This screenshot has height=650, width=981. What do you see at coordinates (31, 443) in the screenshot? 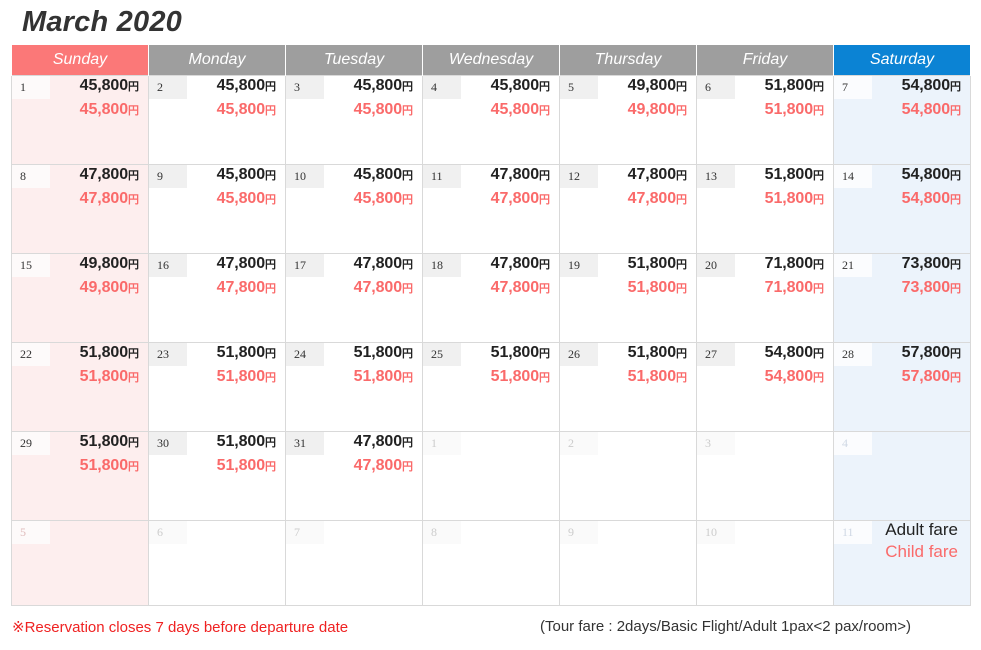
I see `day-number: 29` at bounding box center [31, 443].